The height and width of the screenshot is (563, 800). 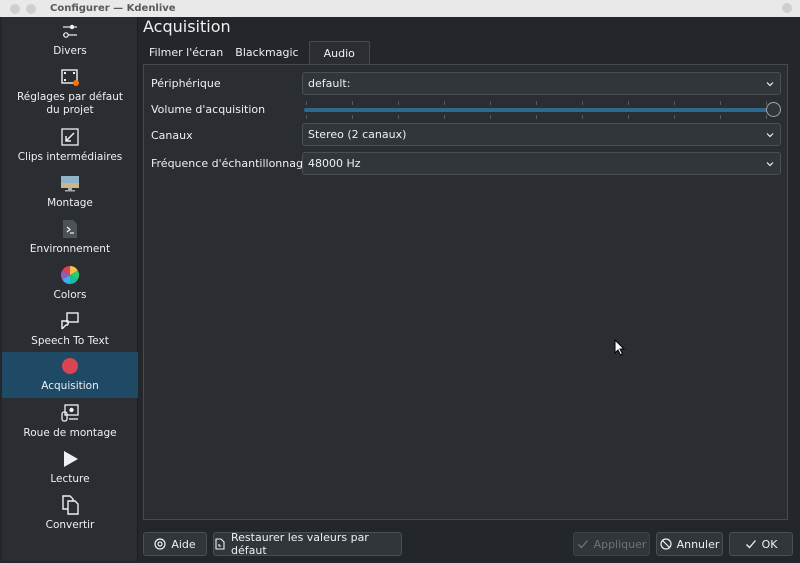 What do you see at coordinates (70, 295) in the screenshot?
I see `sidebar-item-label: Colors` at bounding box center [70, 295].